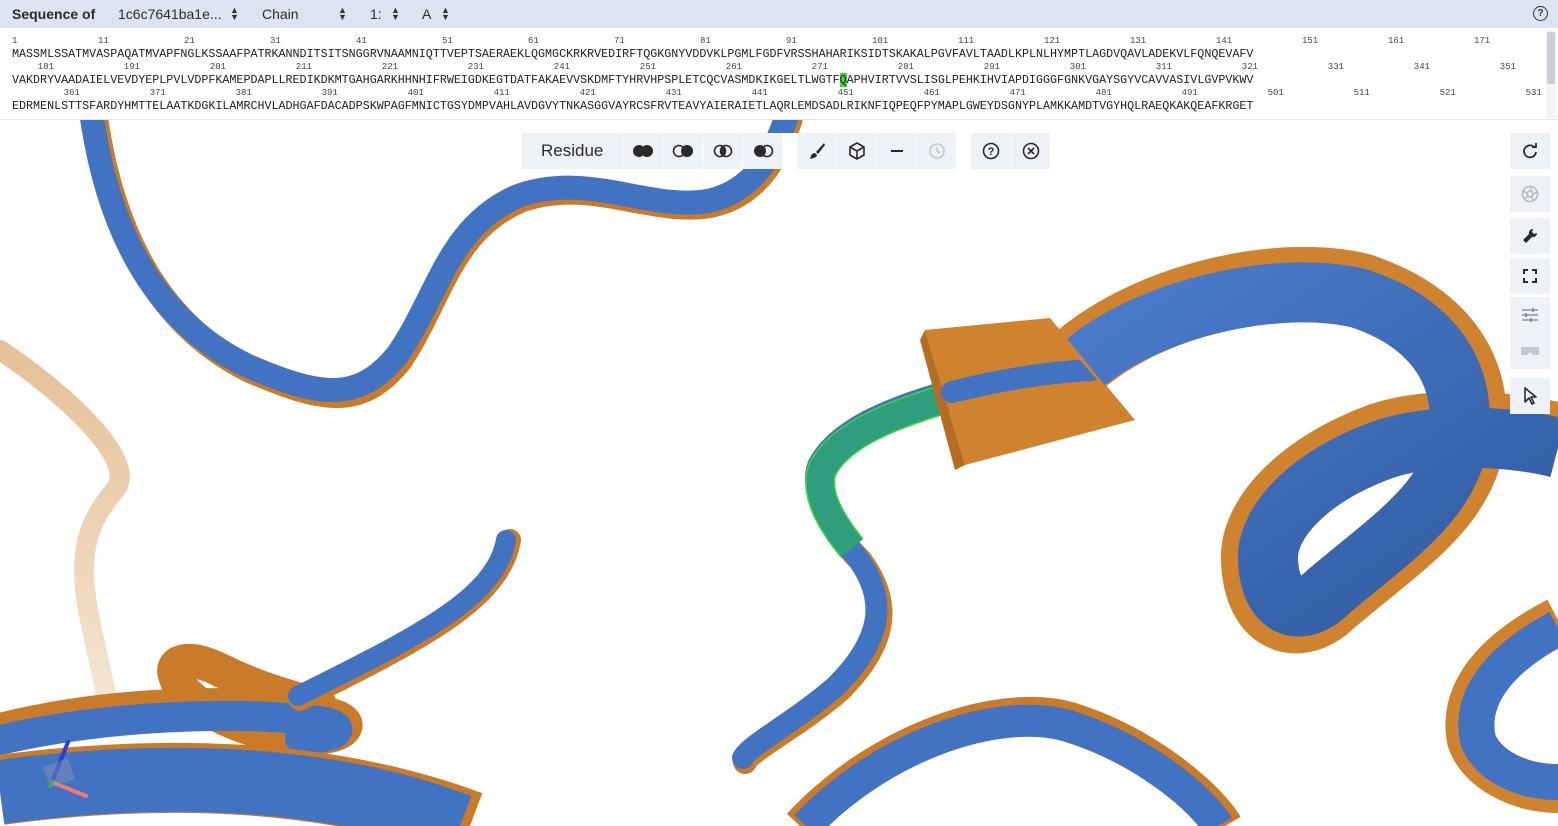 The height and width of the screenshot is (826, 1558). What do you see at coordinates (722, 151) in the screenshot?
I see `select-intersect-button` at bounding box center [722, 151].